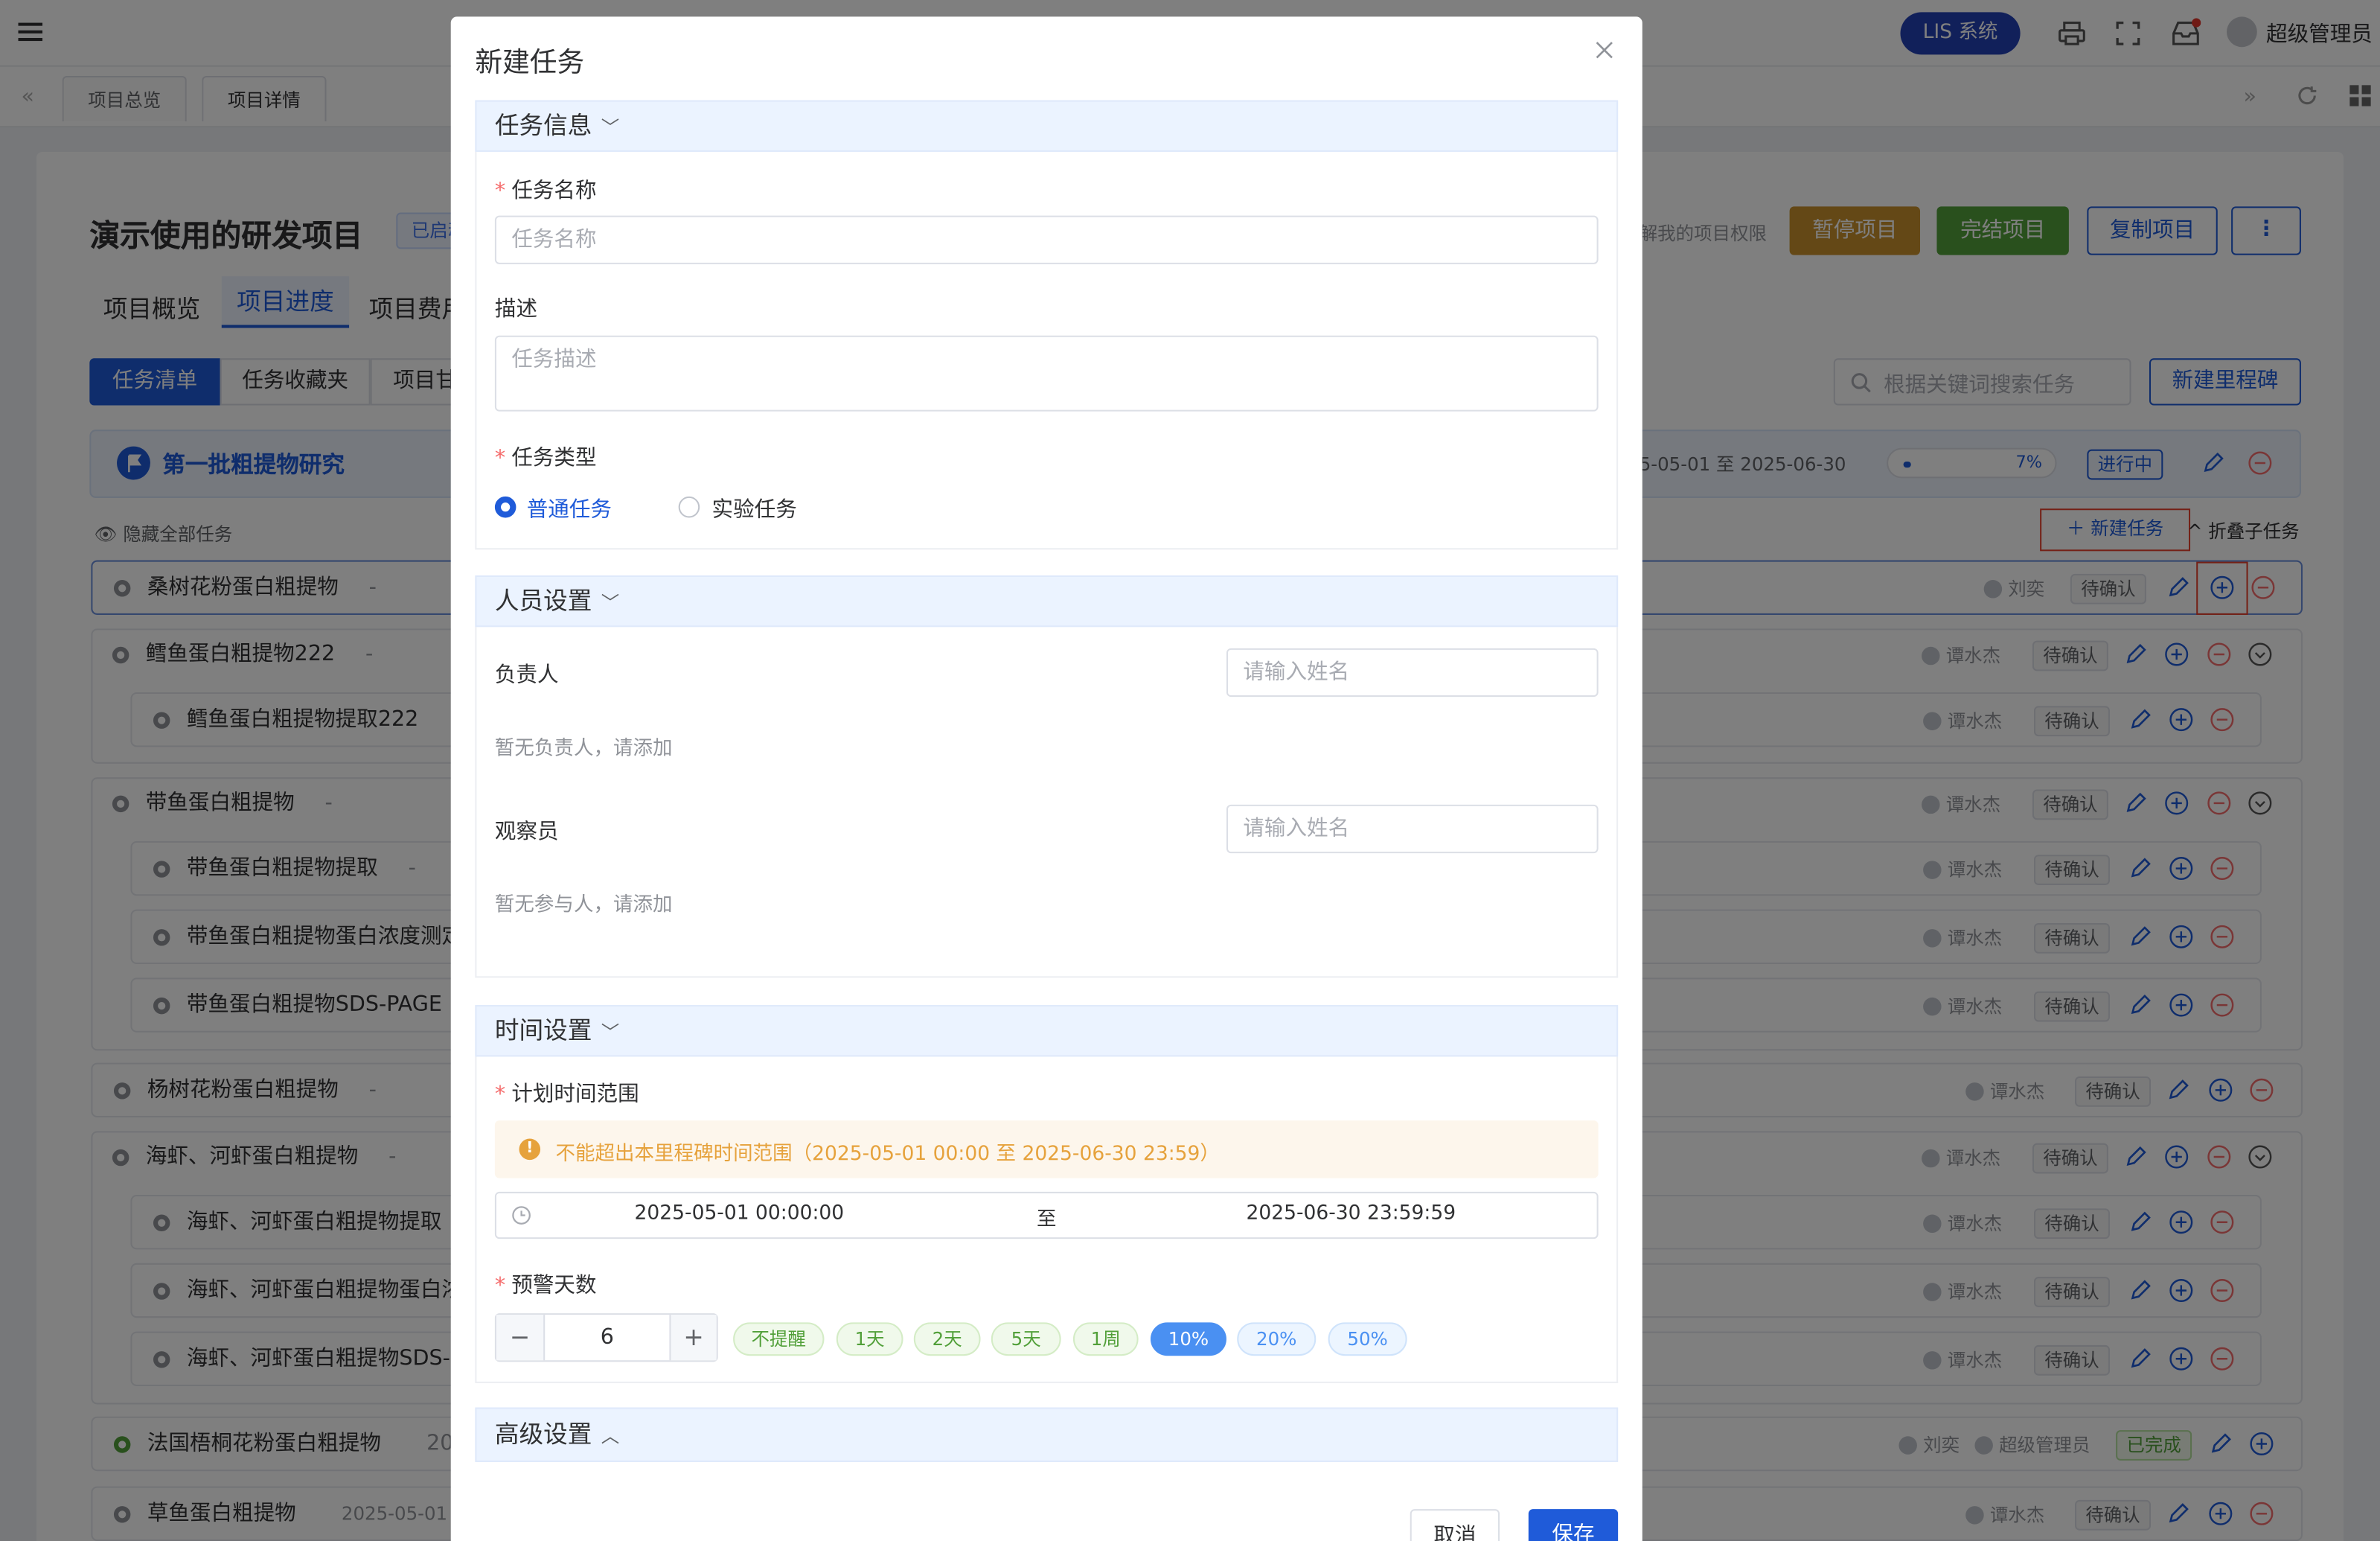  What do you see at coordinates (526, 832) in the screenshot?
I see `observer-label: 观察员` at bounding box center [526, 832].